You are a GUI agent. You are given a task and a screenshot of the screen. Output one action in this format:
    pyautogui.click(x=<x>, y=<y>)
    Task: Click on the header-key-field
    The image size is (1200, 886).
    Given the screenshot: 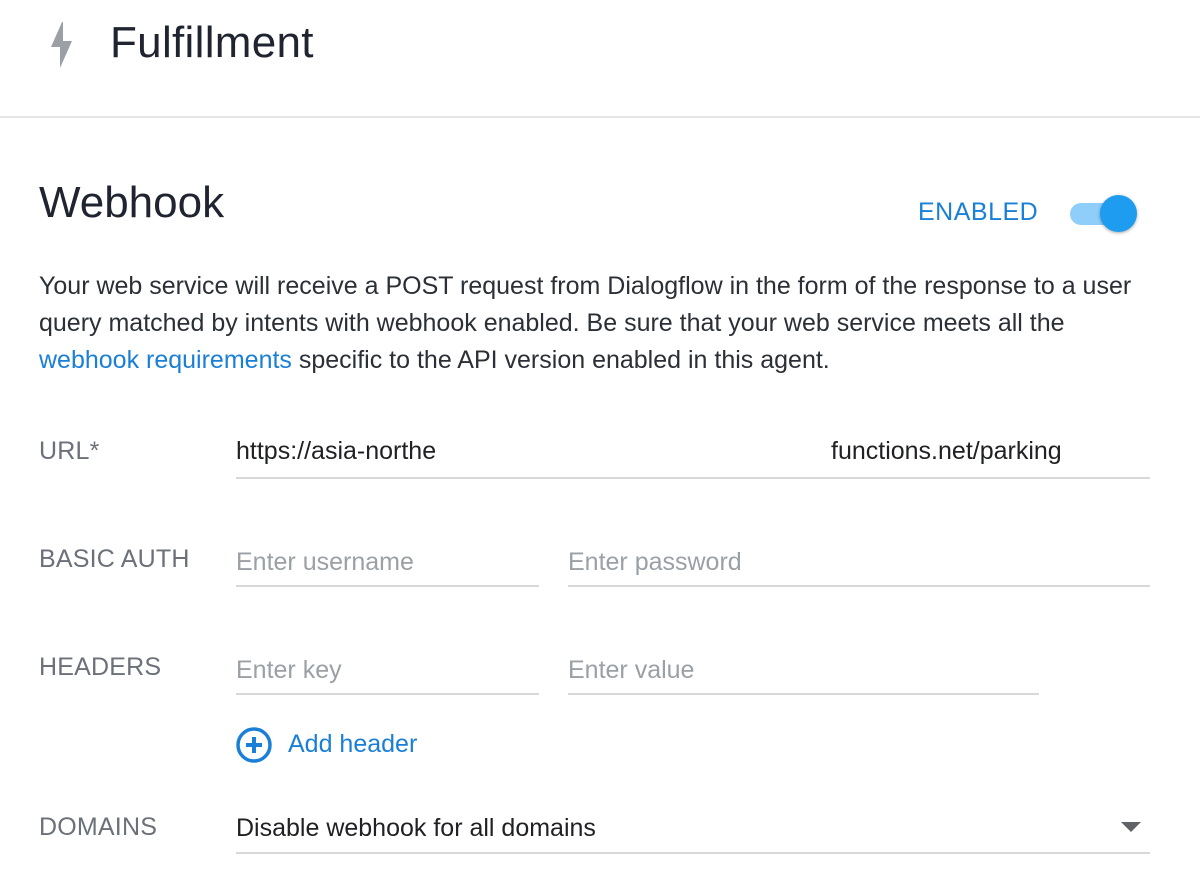 What is the action you would take?
    pyautogui.click(x=387, y=671)
    